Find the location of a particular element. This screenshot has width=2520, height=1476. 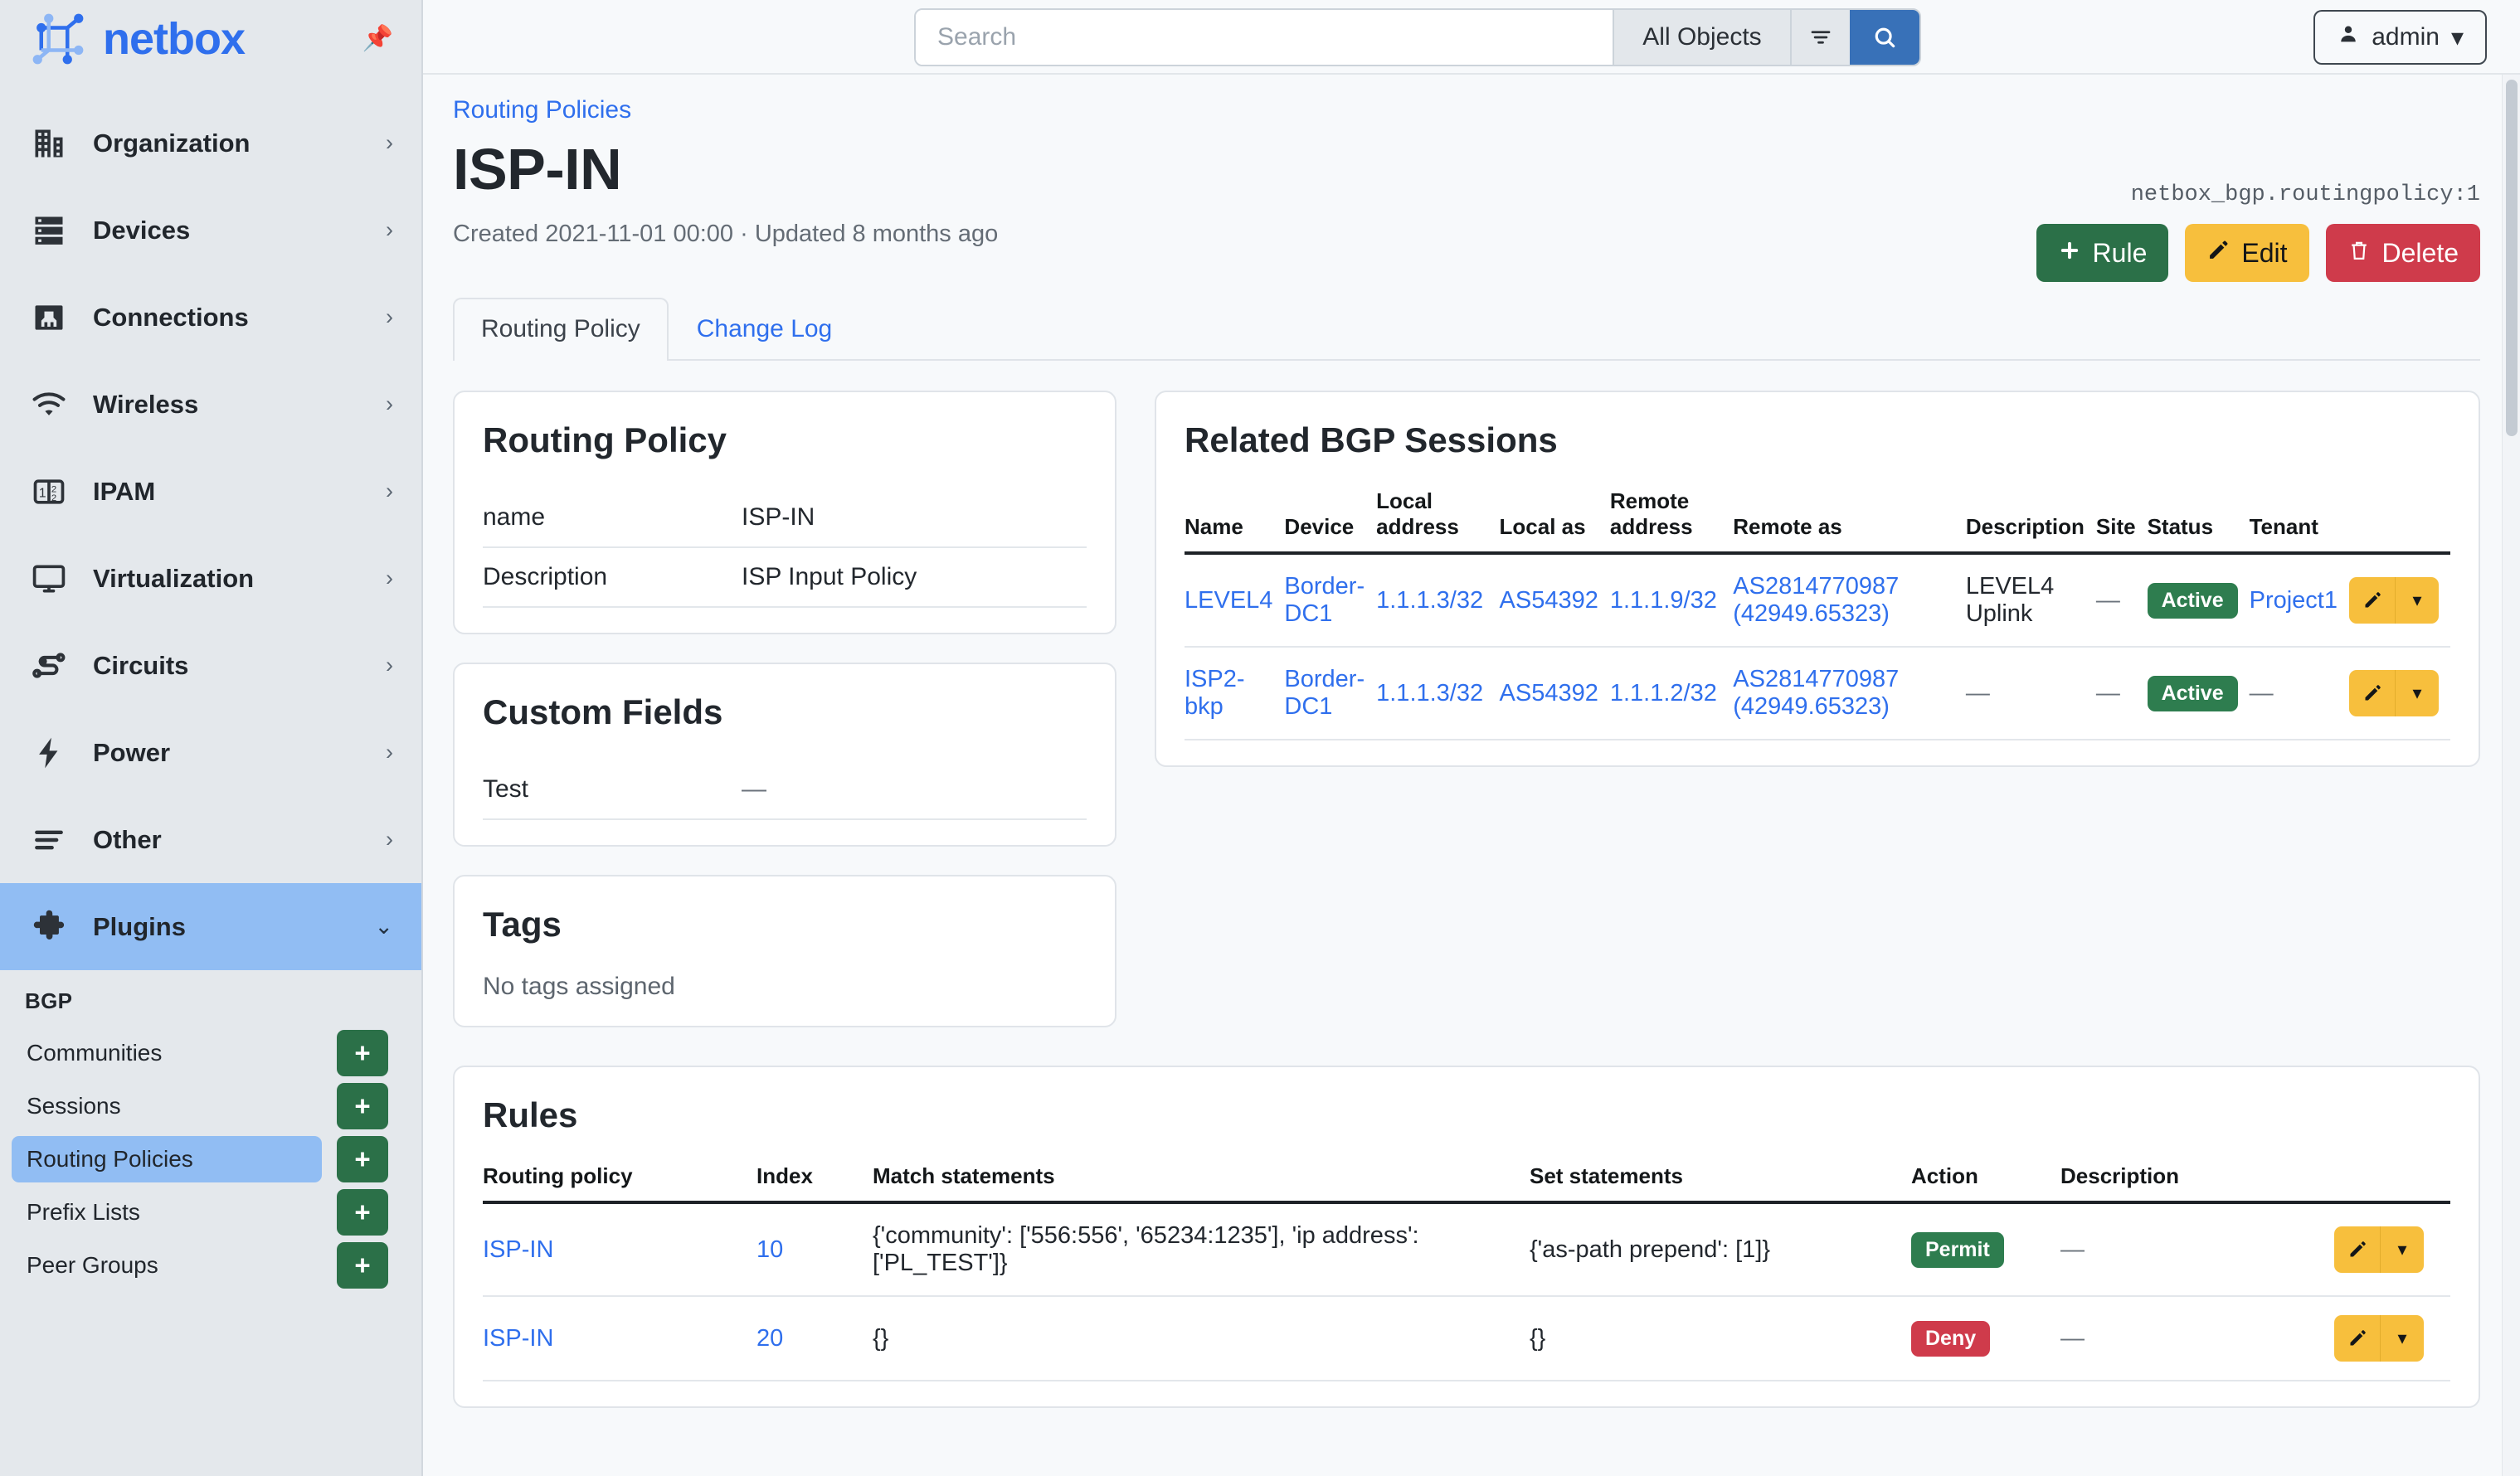

svg-text: 2 is located at coordinates (53, 498).